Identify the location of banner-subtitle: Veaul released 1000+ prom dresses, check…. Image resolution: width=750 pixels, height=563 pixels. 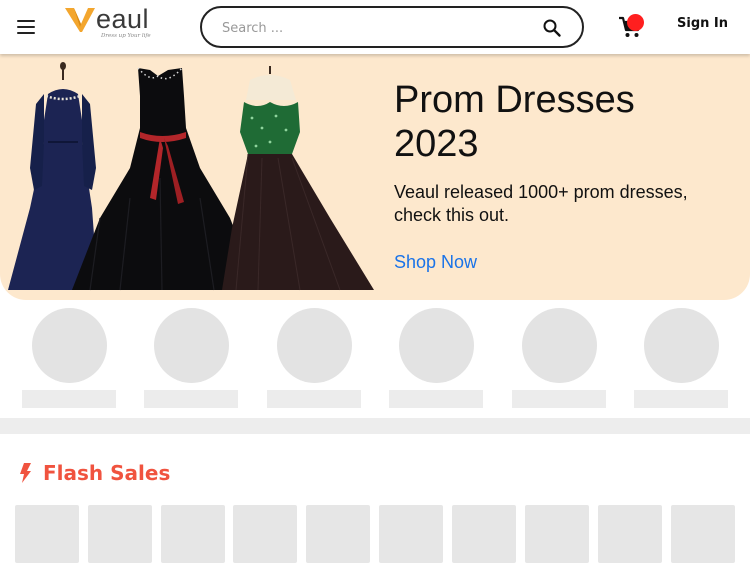
(564, 204).